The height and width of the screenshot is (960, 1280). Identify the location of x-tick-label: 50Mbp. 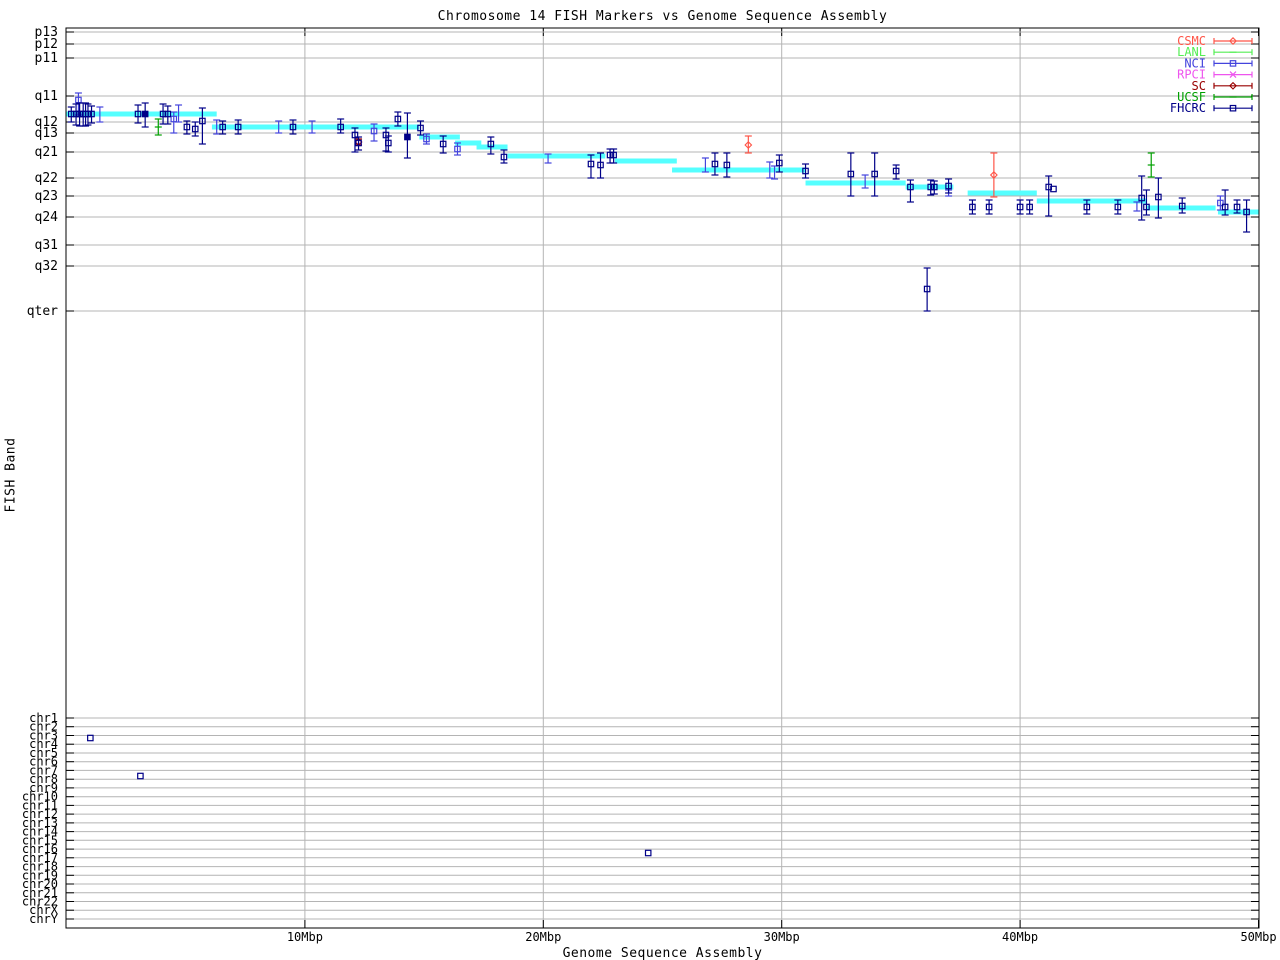
(1258, 937).